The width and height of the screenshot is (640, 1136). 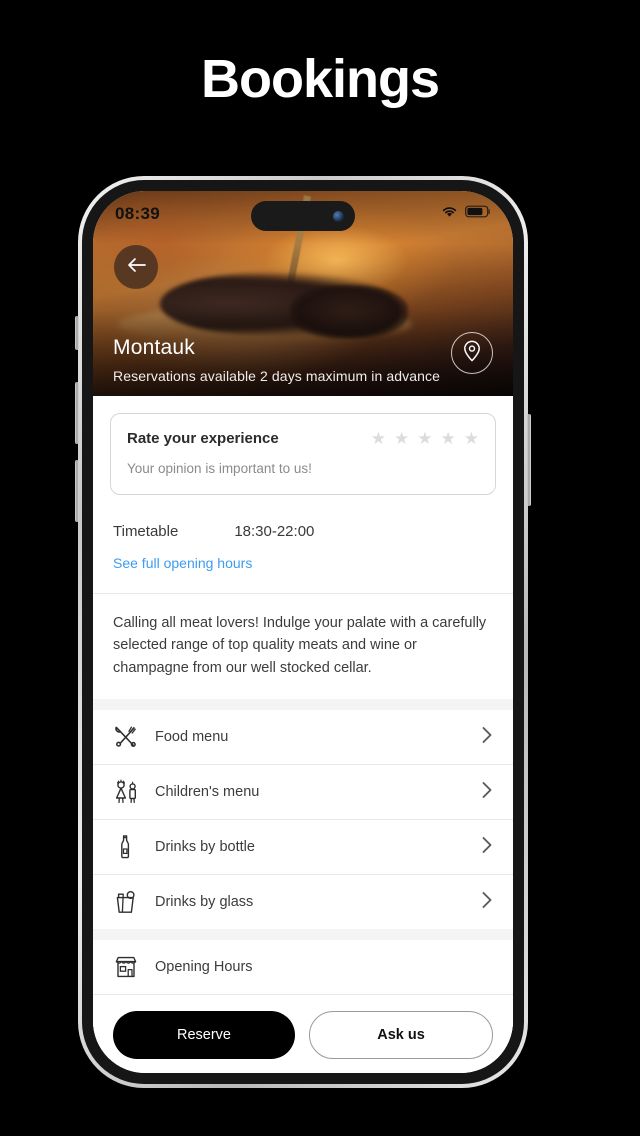 I want to click on children-icon, so click(x=130, y=792).